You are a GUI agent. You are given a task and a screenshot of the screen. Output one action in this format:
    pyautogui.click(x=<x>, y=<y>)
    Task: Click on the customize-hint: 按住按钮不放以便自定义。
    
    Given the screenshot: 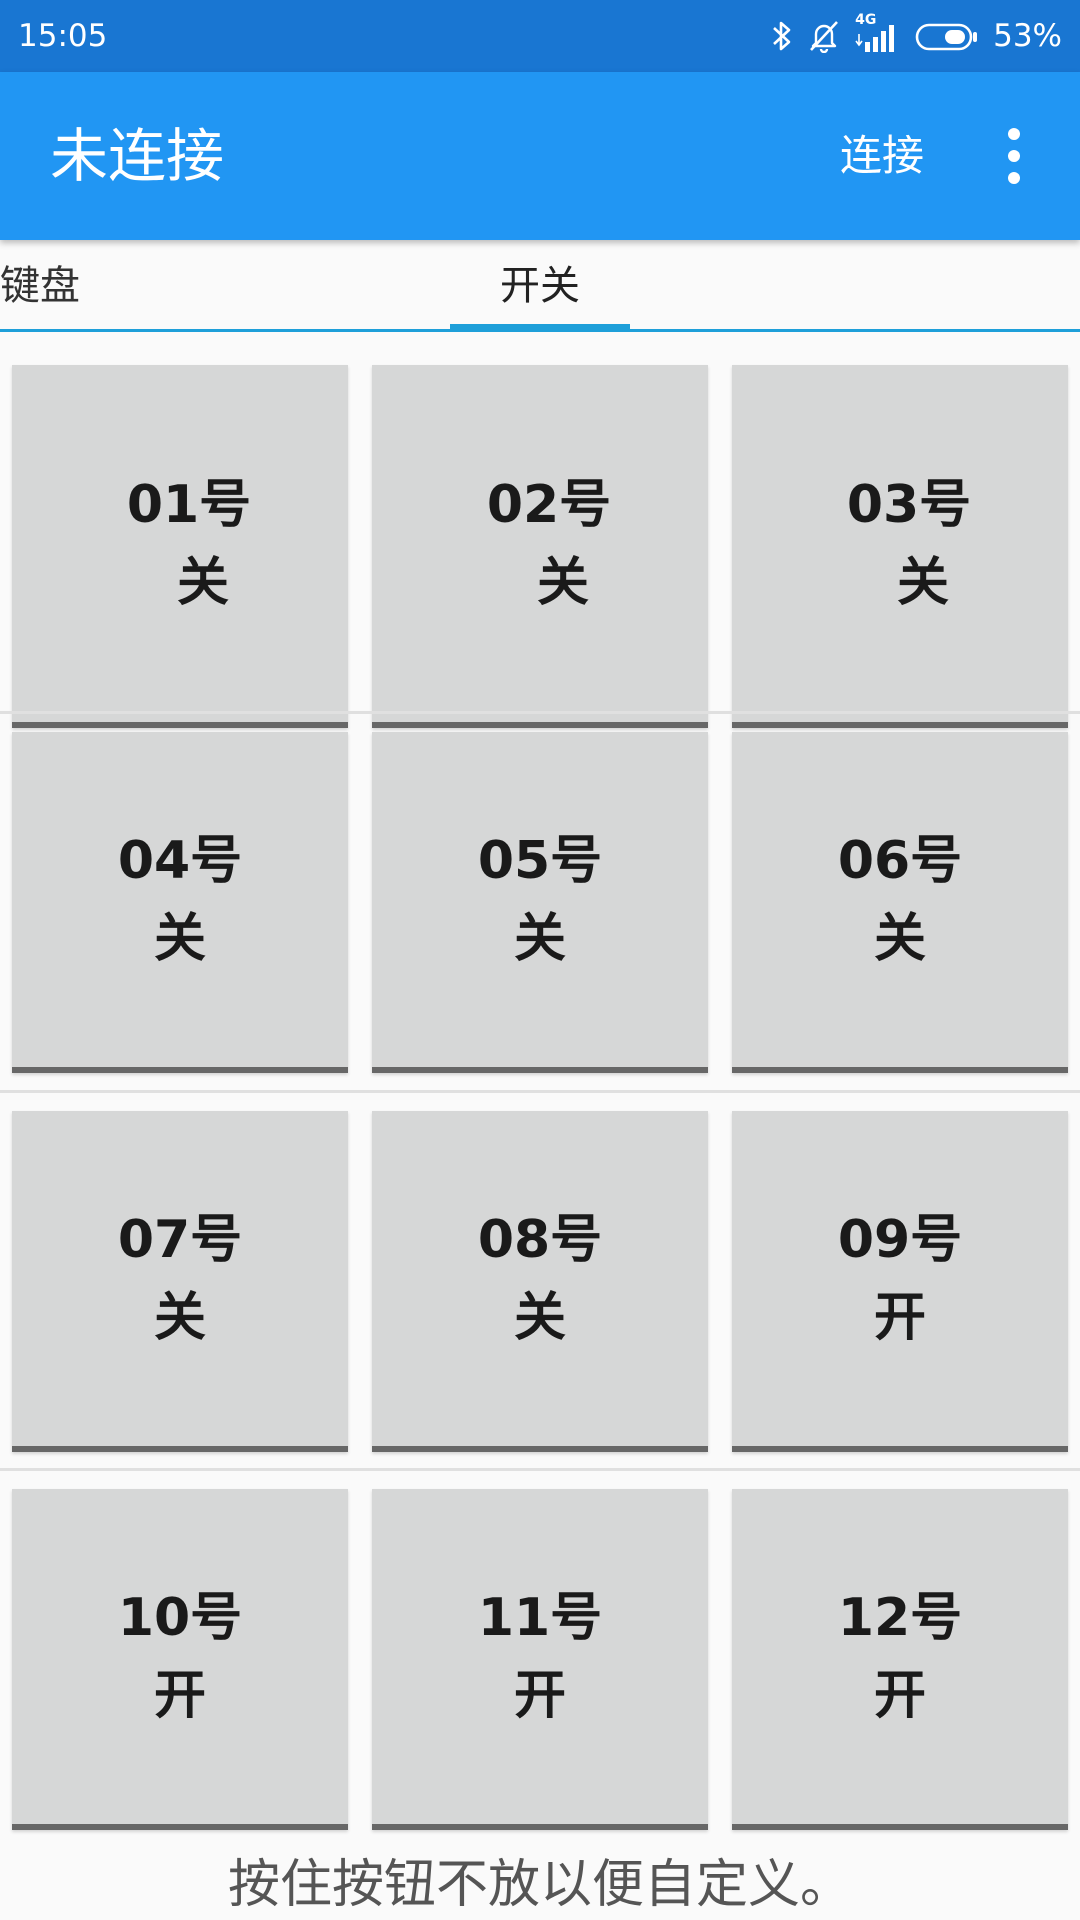 What is the action you would take?
    pyautogui.click(x=539, y=1885)
    